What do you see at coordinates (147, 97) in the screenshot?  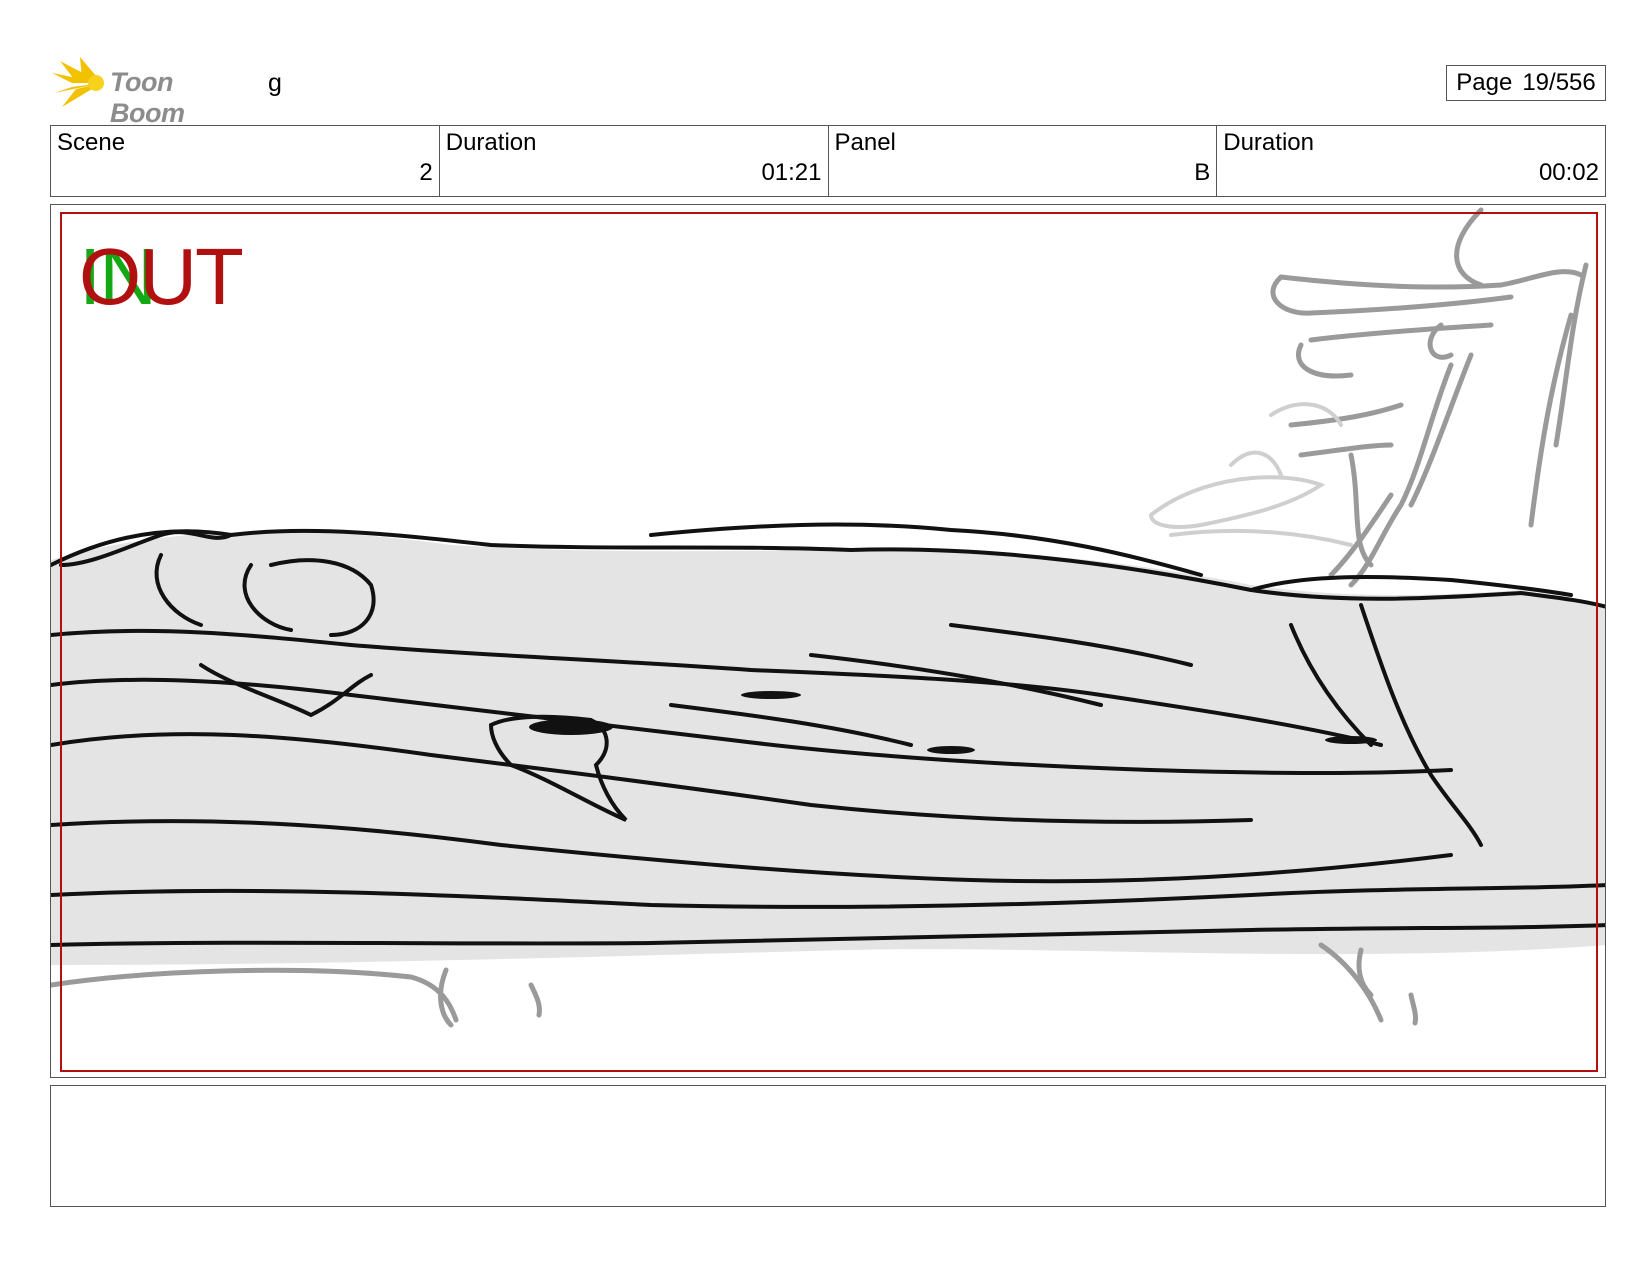 I see `logo-wordmark: Toon Boom` at bounding box center [147, 97].